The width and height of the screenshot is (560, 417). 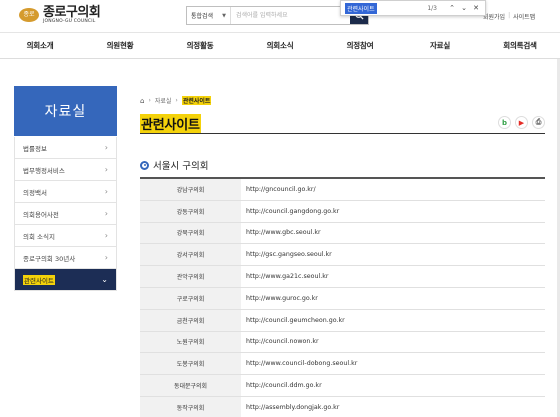 What do you see at coordinates (65, 192) in the screenshot?
I see `sidebar-item-white-paper: 의정백서 ›` at bounding box center [65, 192].